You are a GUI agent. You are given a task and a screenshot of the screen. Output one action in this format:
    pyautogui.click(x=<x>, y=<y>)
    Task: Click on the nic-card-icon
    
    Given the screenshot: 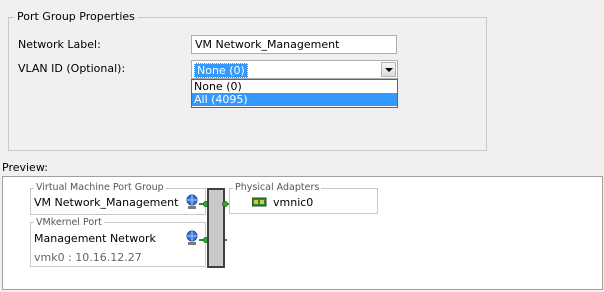 What is the action you would take?
    pyautogui.click(x=259, y=202)
    